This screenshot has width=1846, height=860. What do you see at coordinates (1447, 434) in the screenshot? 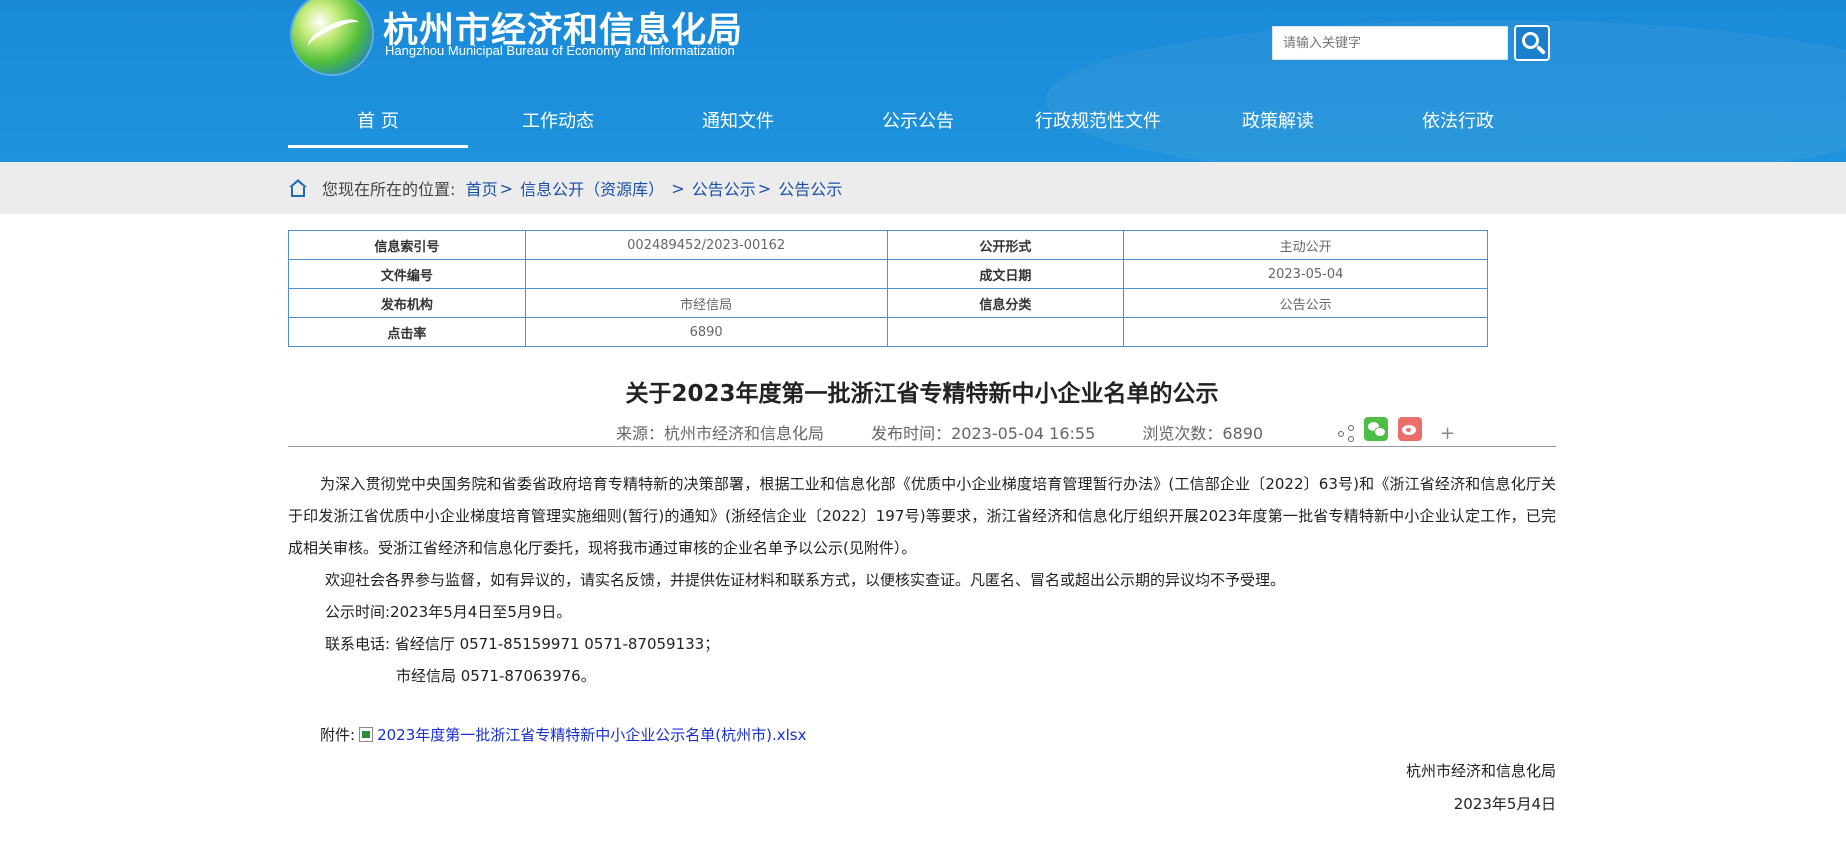
I see `plus-icon: +` at bounding box center [1447, 434].